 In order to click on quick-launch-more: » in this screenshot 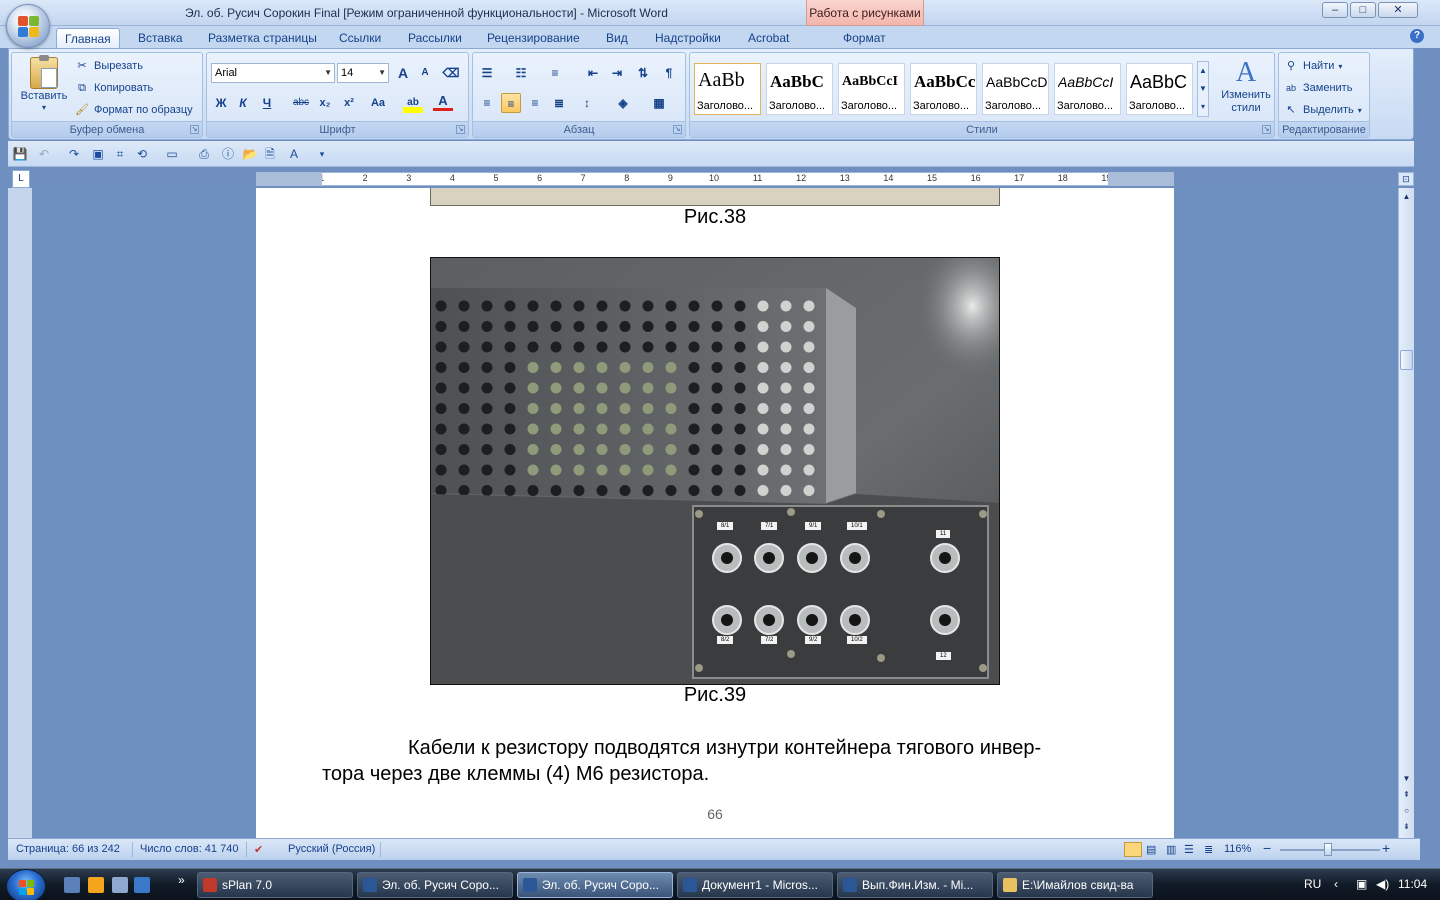, I will do `click(181, 880)`.